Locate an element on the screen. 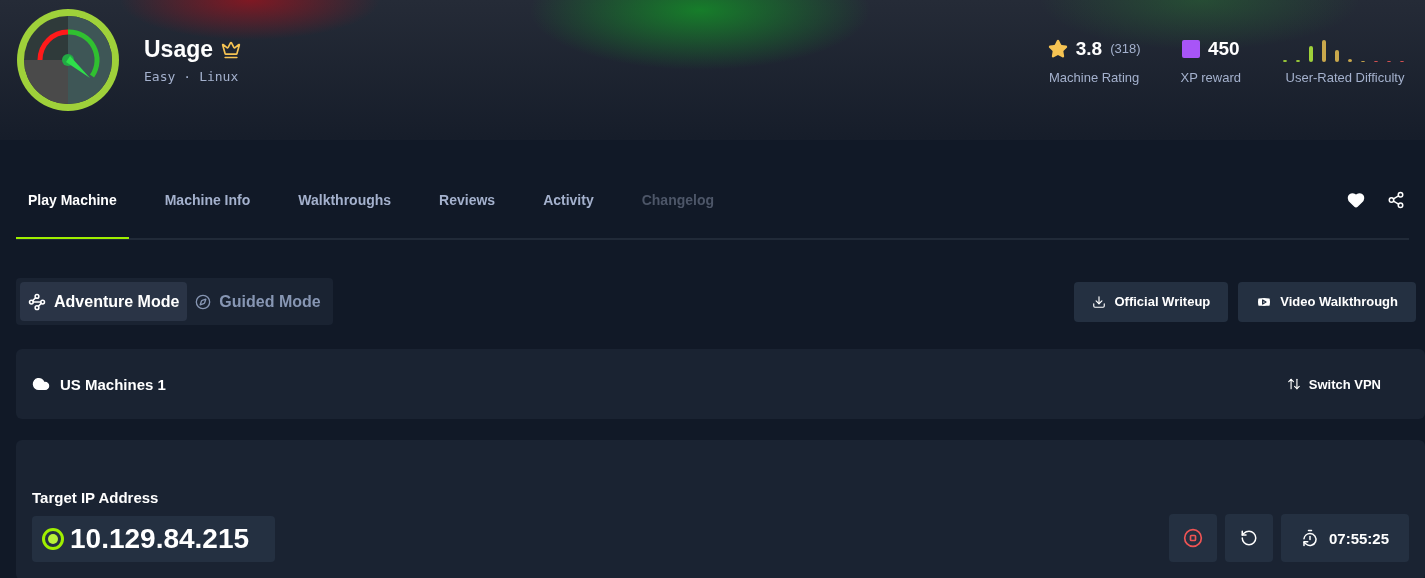 The image size is (1425, 578). timer-button: 07:55:25 is located at coordinates (1344, 538).